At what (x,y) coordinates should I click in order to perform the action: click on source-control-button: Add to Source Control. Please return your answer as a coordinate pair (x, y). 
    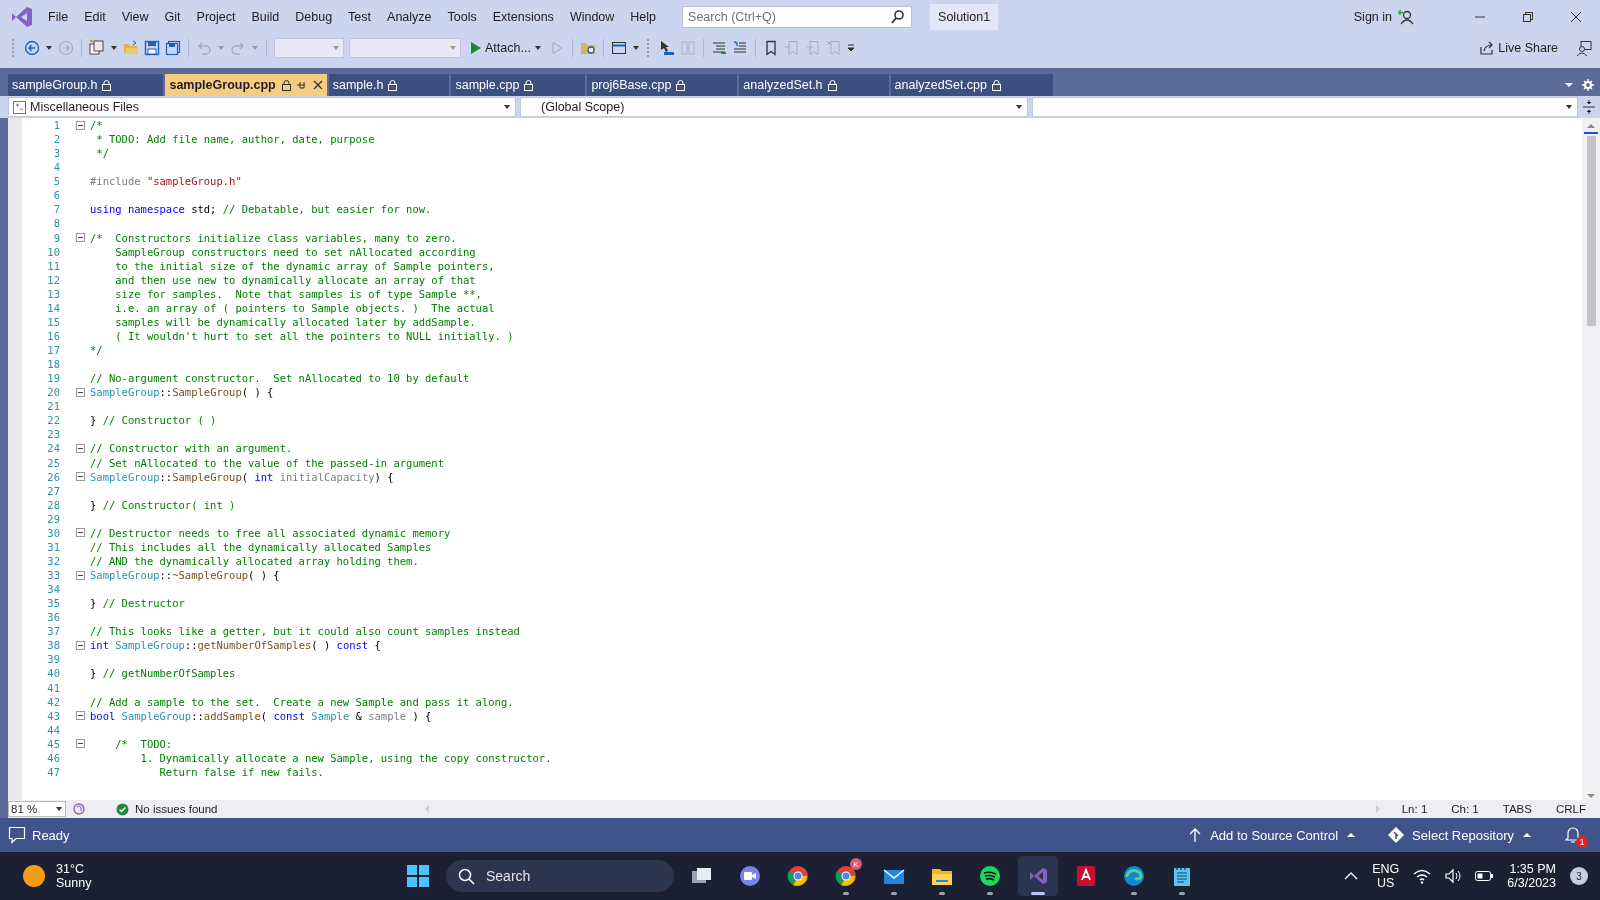
    Looking at the image, I should click on (1272, 835).